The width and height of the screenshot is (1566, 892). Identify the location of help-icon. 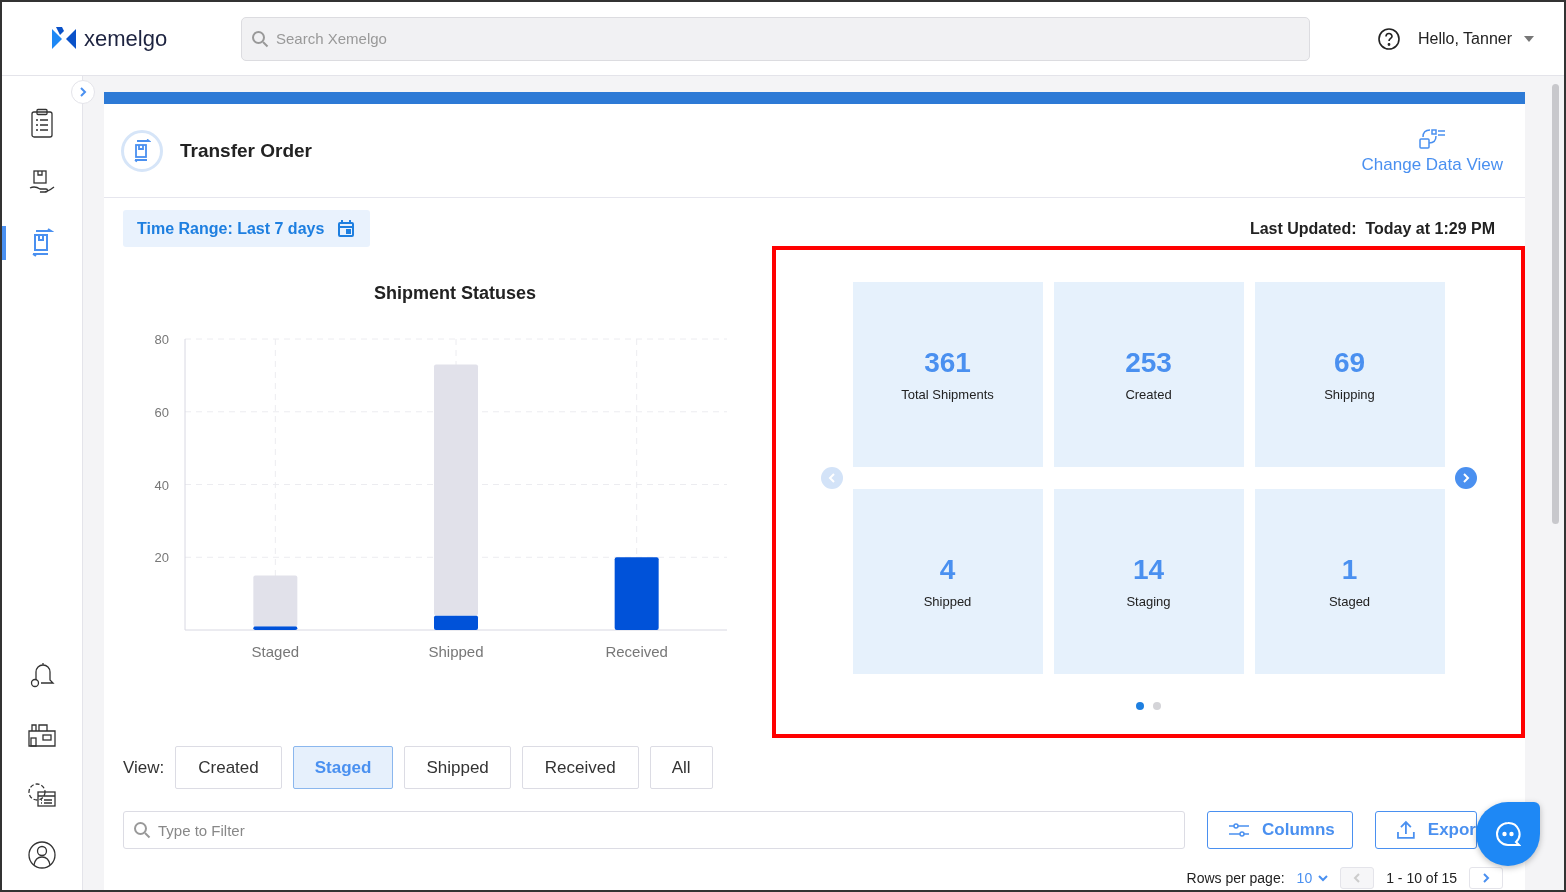
(1389, 38).